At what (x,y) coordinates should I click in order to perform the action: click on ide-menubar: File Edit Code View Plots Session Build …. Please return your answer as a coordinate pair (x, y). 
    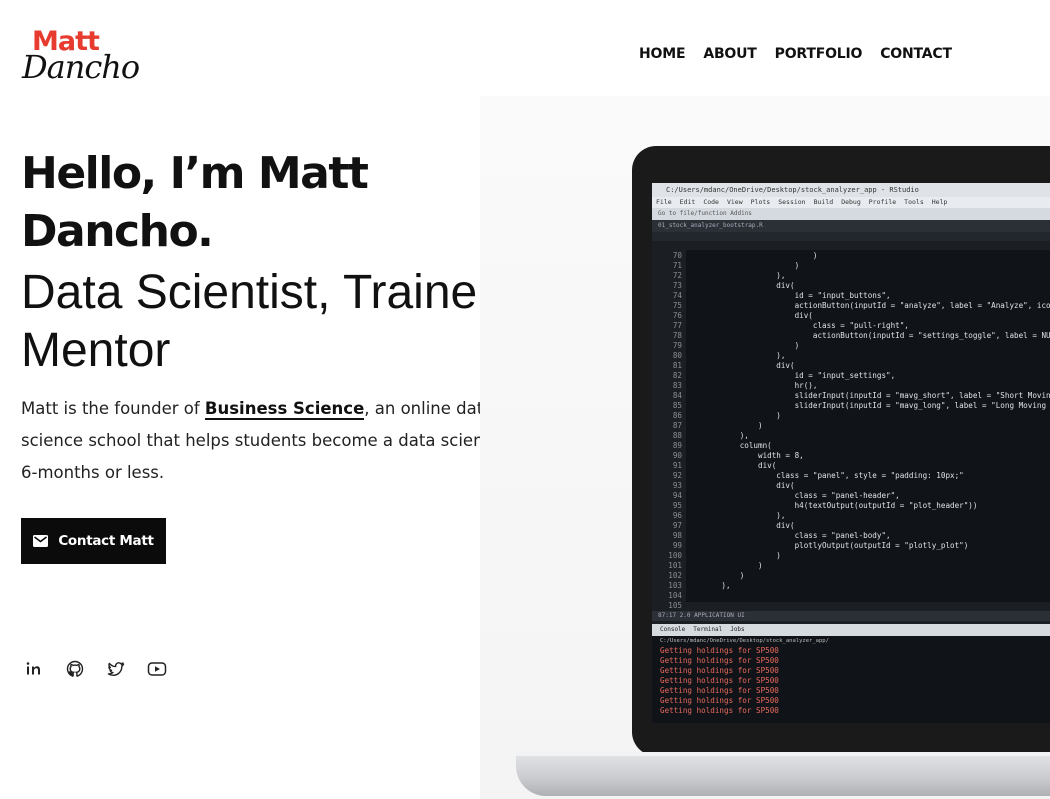
    Looking at the image, I should click on (851, 202).